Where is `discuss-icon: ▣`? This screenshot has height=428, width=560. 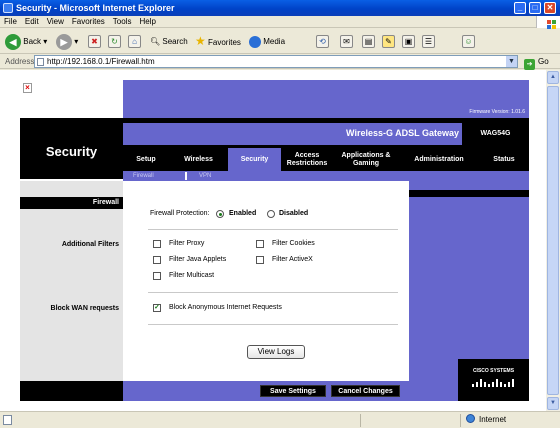 discuss-icon: ▣ is located at coordinates (408, 41).